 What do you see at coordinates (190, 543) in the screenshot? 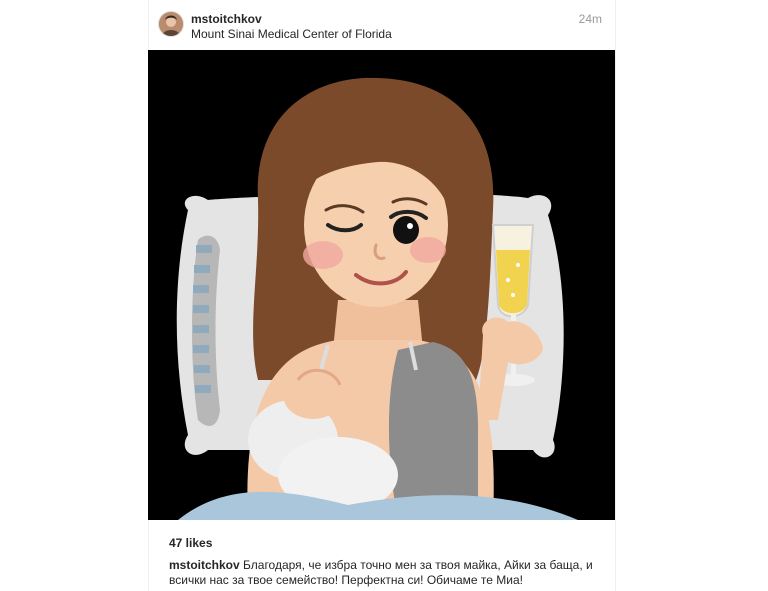
I see `likes-count: 47 likes` at bounding box center [190, 543].